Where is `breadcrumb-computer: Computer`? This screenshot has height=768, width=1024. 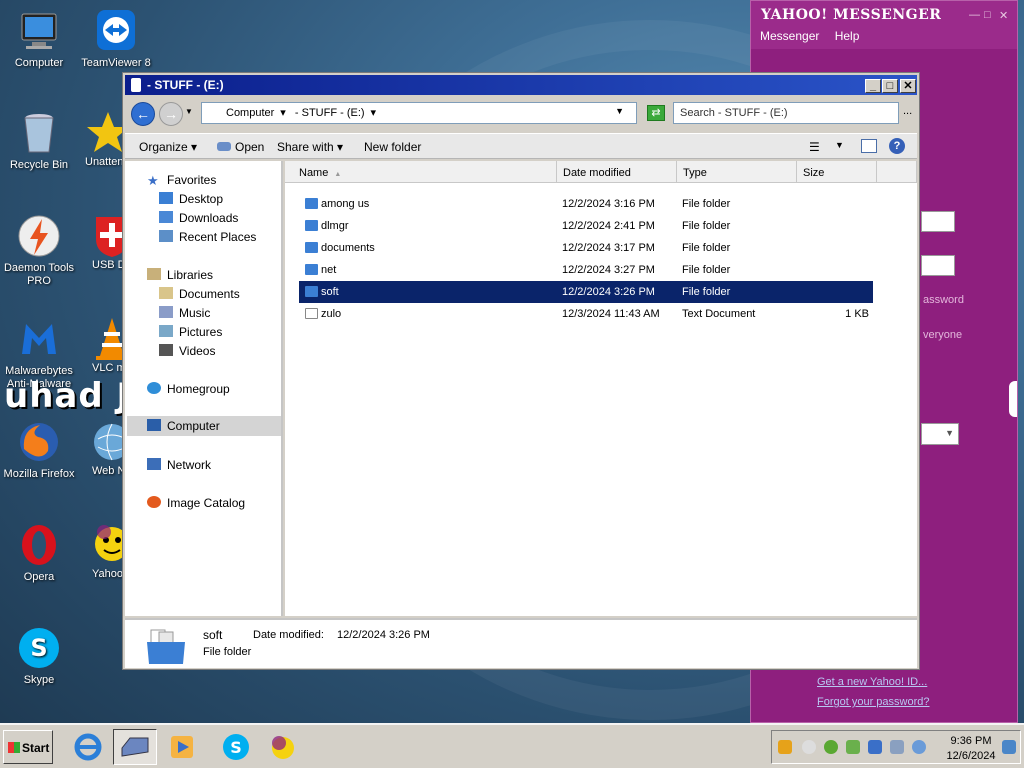 breadcrumb-computer: Computer is located at coordinates (250, 113).